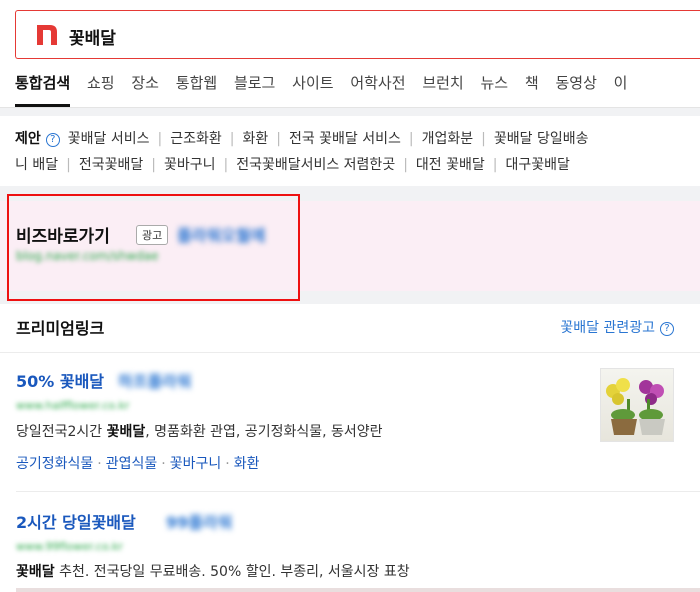 The image size is (700, 592). What do you see at coordinates (145, 82) in the screenshot?
I see `tab-place: 장소` at bounding box center [145, 82].